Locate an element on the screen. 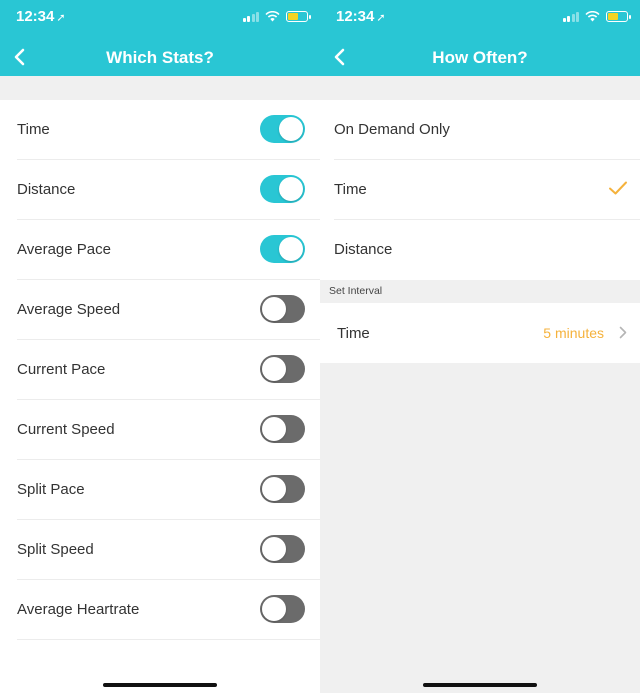  toggle-split-speed is located at coordinates (282, 549).